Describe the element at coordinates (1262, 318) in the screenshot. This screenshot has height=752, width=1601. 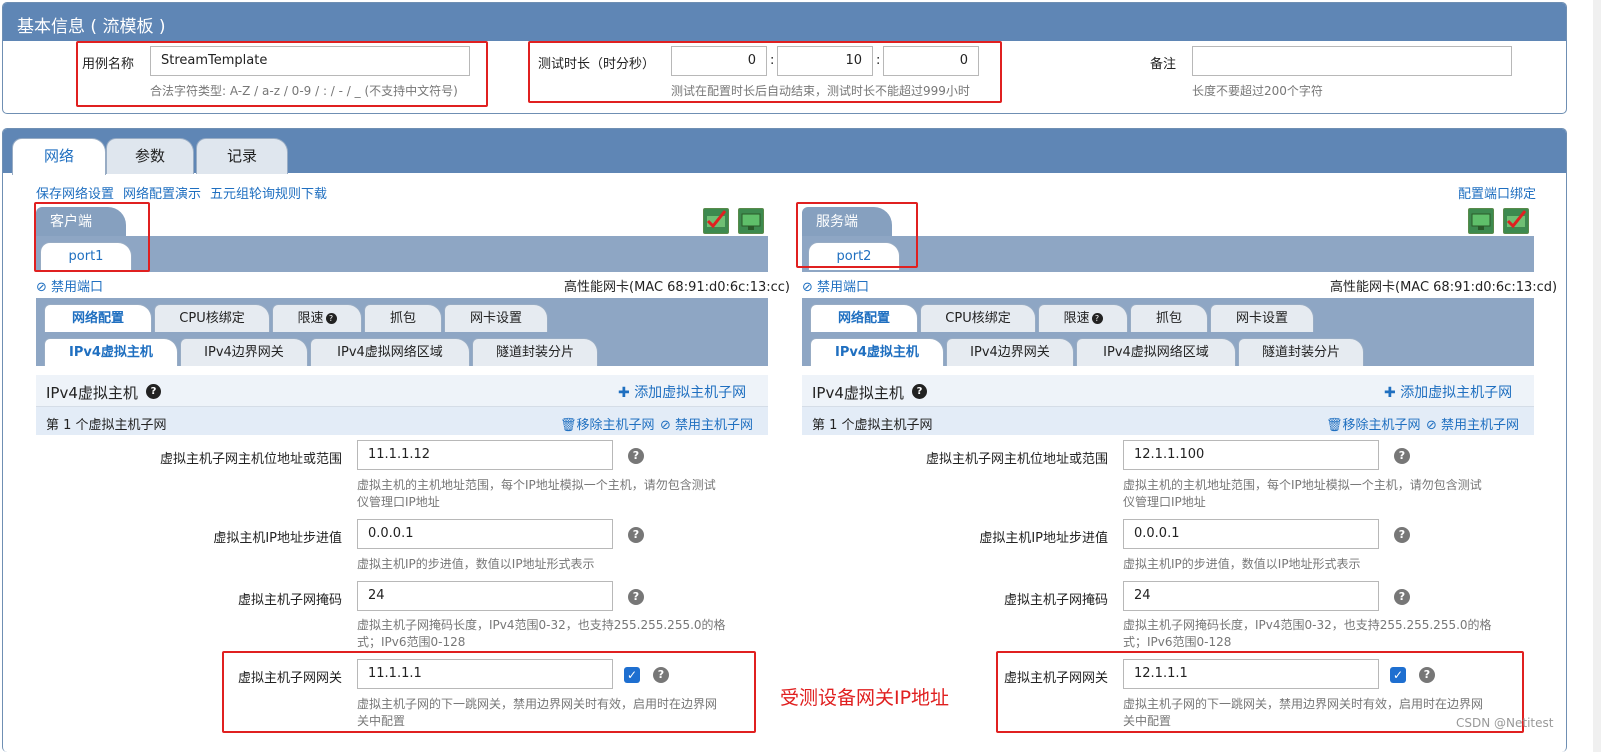
I see `server-subtab-nic: 网卡设置` at that location.